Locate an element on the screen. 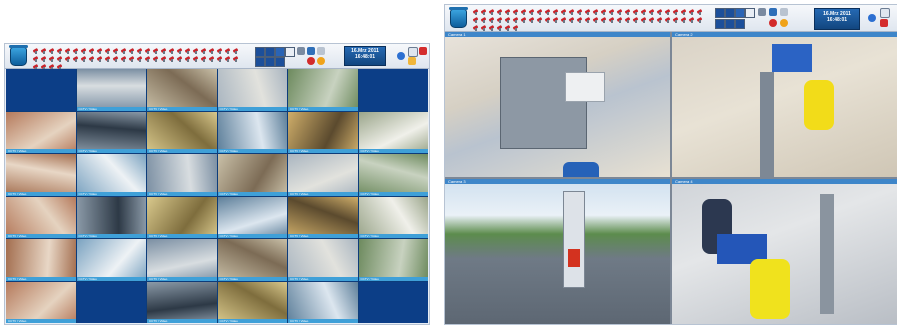  recycle-bin-icon is located at coordinates (458, 17).